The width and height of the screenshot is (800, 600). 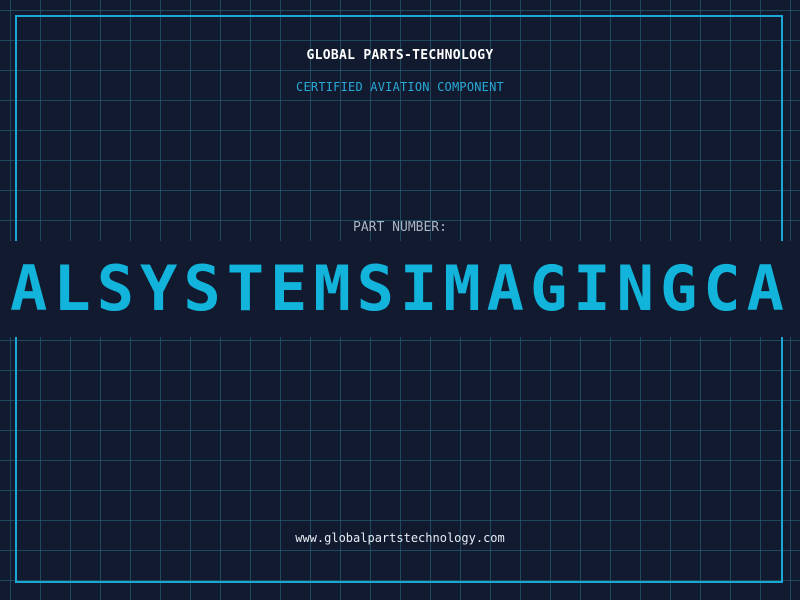 What do you see at coordinates (400, 87) in the screenshot?
I see `certification-subtitle: CERTIFIED AVIATION COMPONENT` at bounding box center [400, 87].